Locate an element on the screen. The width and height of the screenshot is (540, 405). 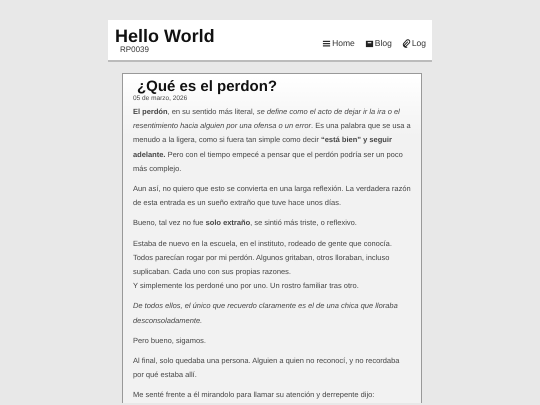
nav-link: Log is located at coordinates (414, 43).